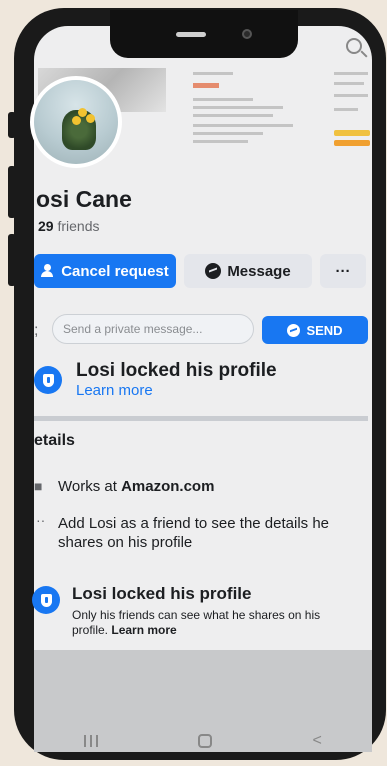 Image resolution: width=387 pixels, height=766 pixels. What do you see at coordinates (41, 520) in the screenshot?
I see `more-dots-icon: ··` at bounding box center [41, 520].